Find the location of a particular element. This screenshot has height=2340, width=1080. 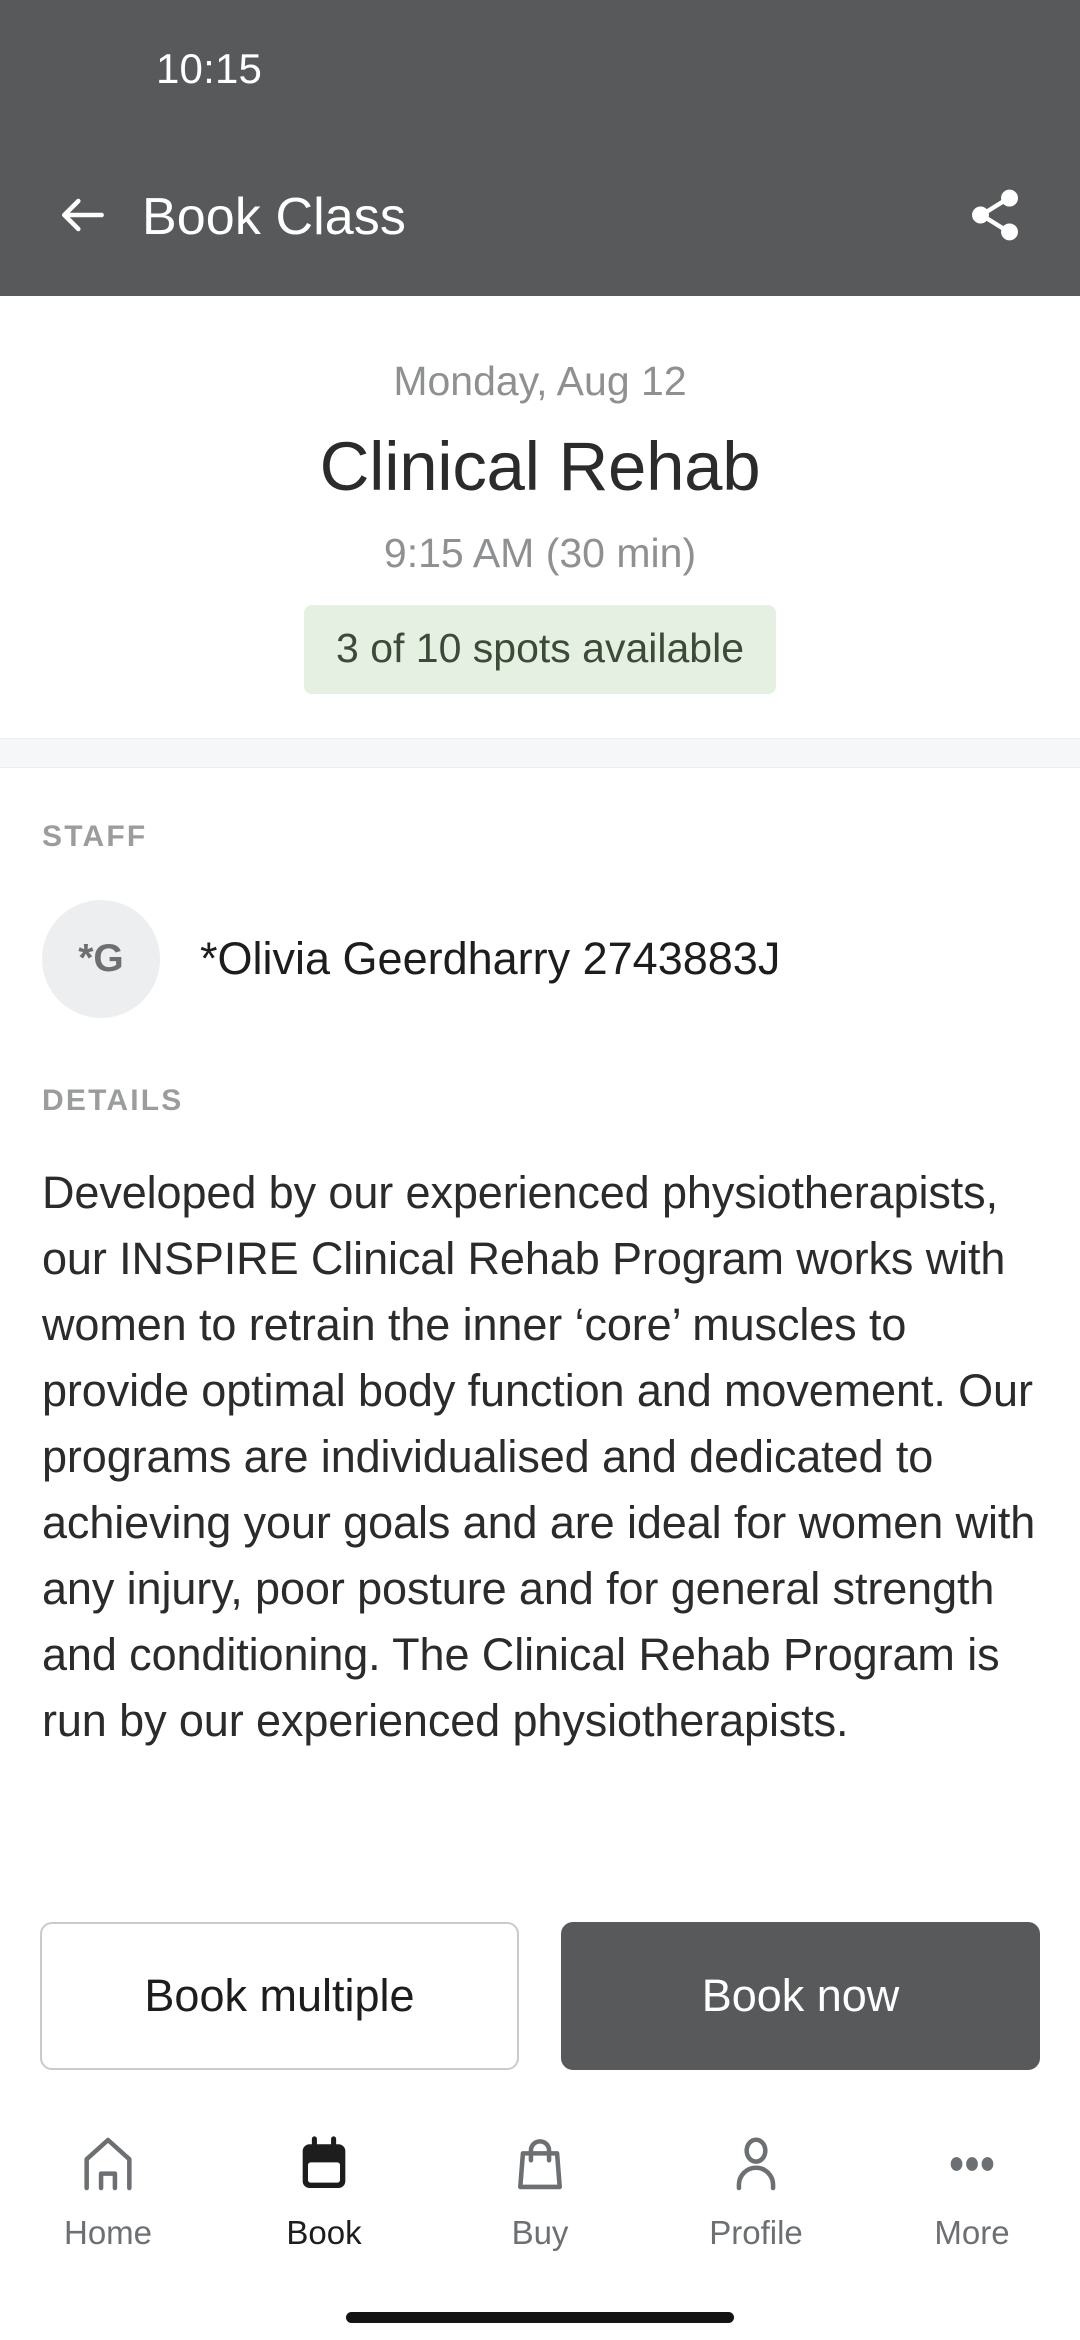

bottom-navigation: Home Book Buy Profile More is located at coordinates (540, 2199).